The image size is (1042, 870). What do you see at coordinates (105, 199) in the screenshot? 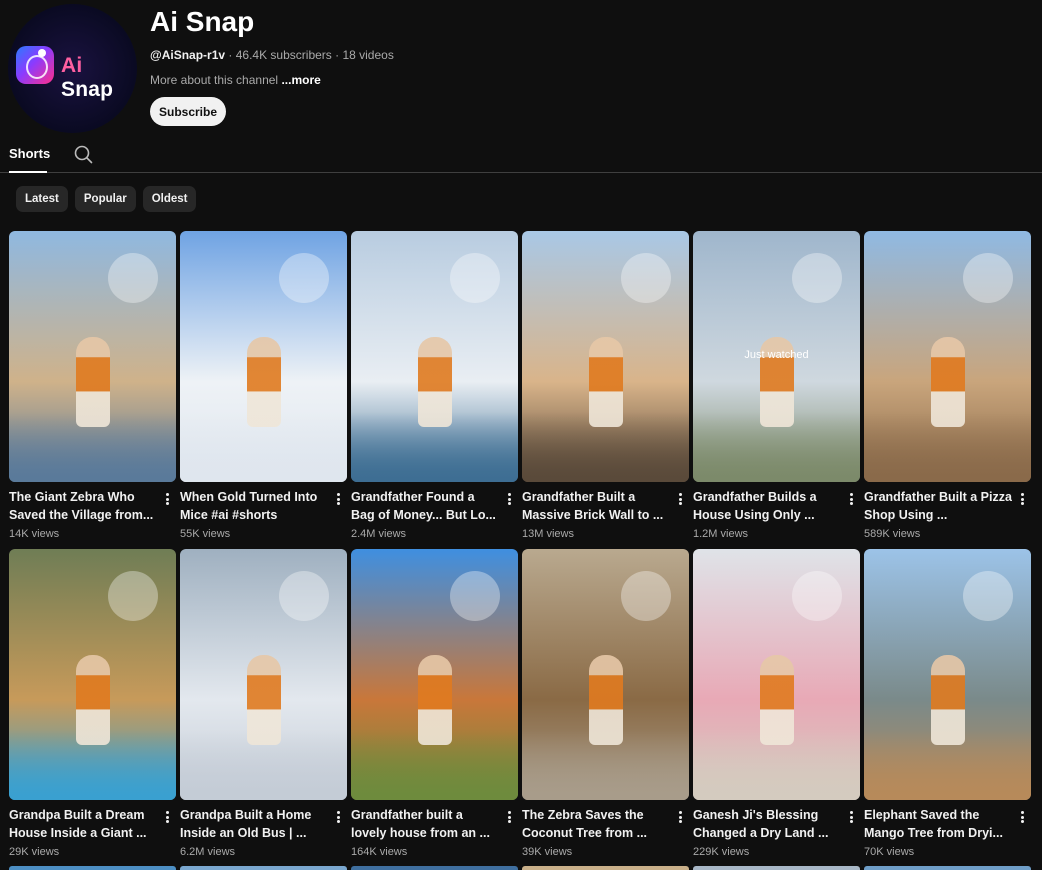
I see `chip-popular: Popular` at bounding box center [105, 199].